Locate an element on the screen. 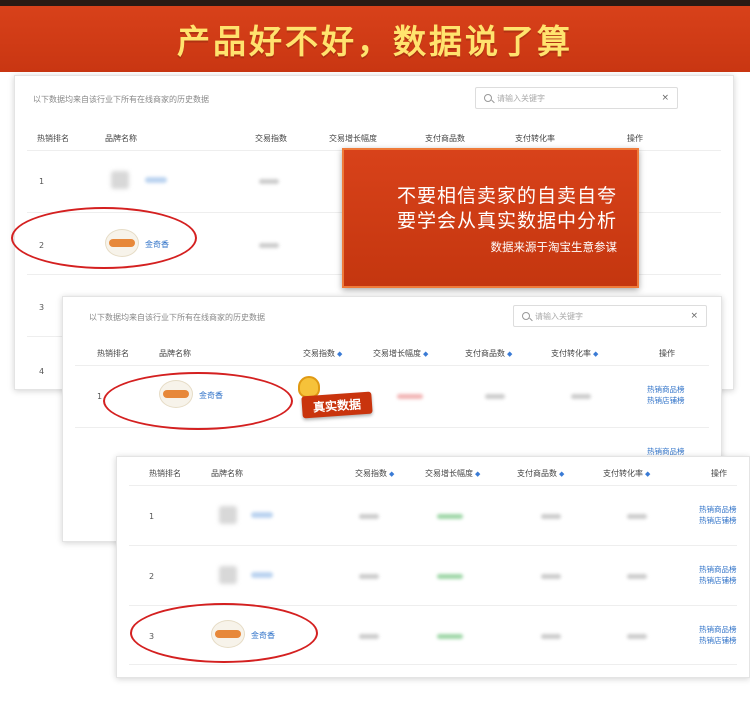 This screenshot has height=709, width=750. rank-number: 2 is located at coordinates (152, 576).